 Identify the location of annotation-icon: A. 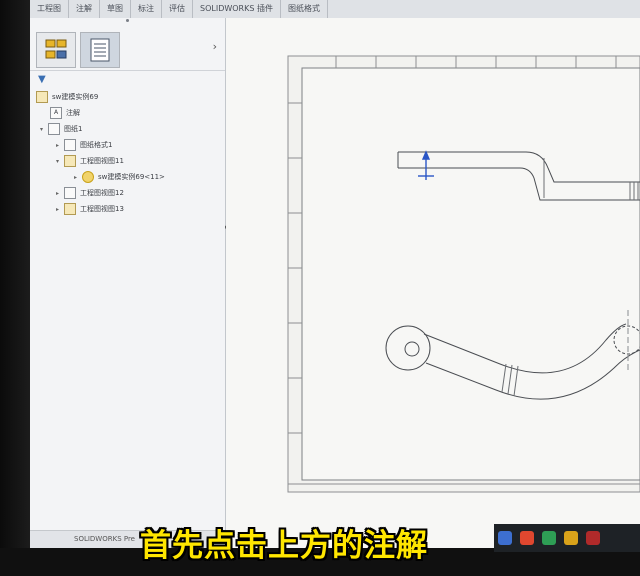
(56, 113).